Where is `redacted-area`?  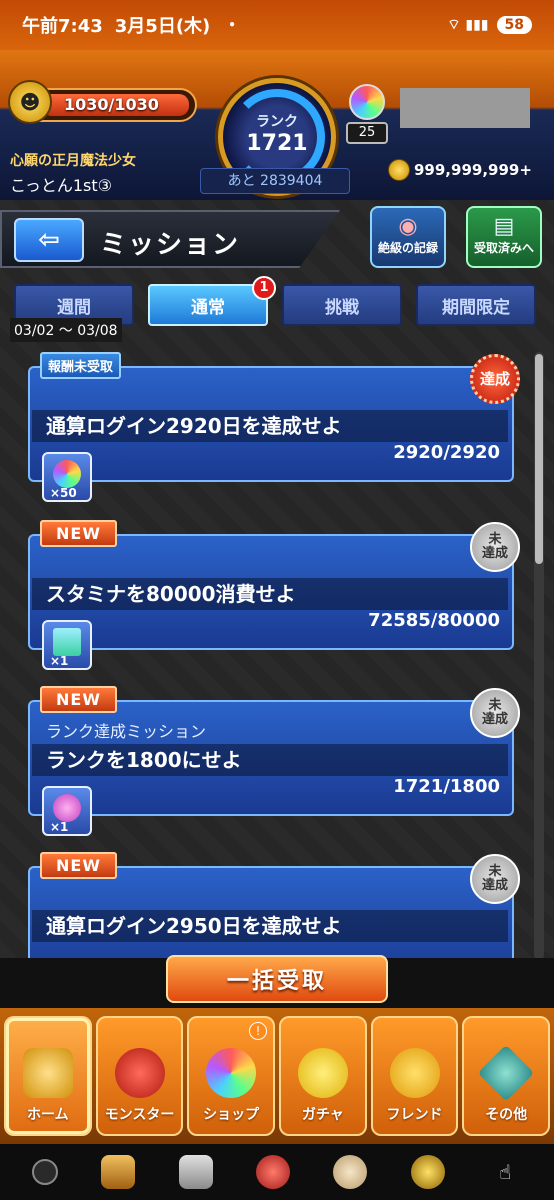 redacted-area is located at coordinates (465, 108).